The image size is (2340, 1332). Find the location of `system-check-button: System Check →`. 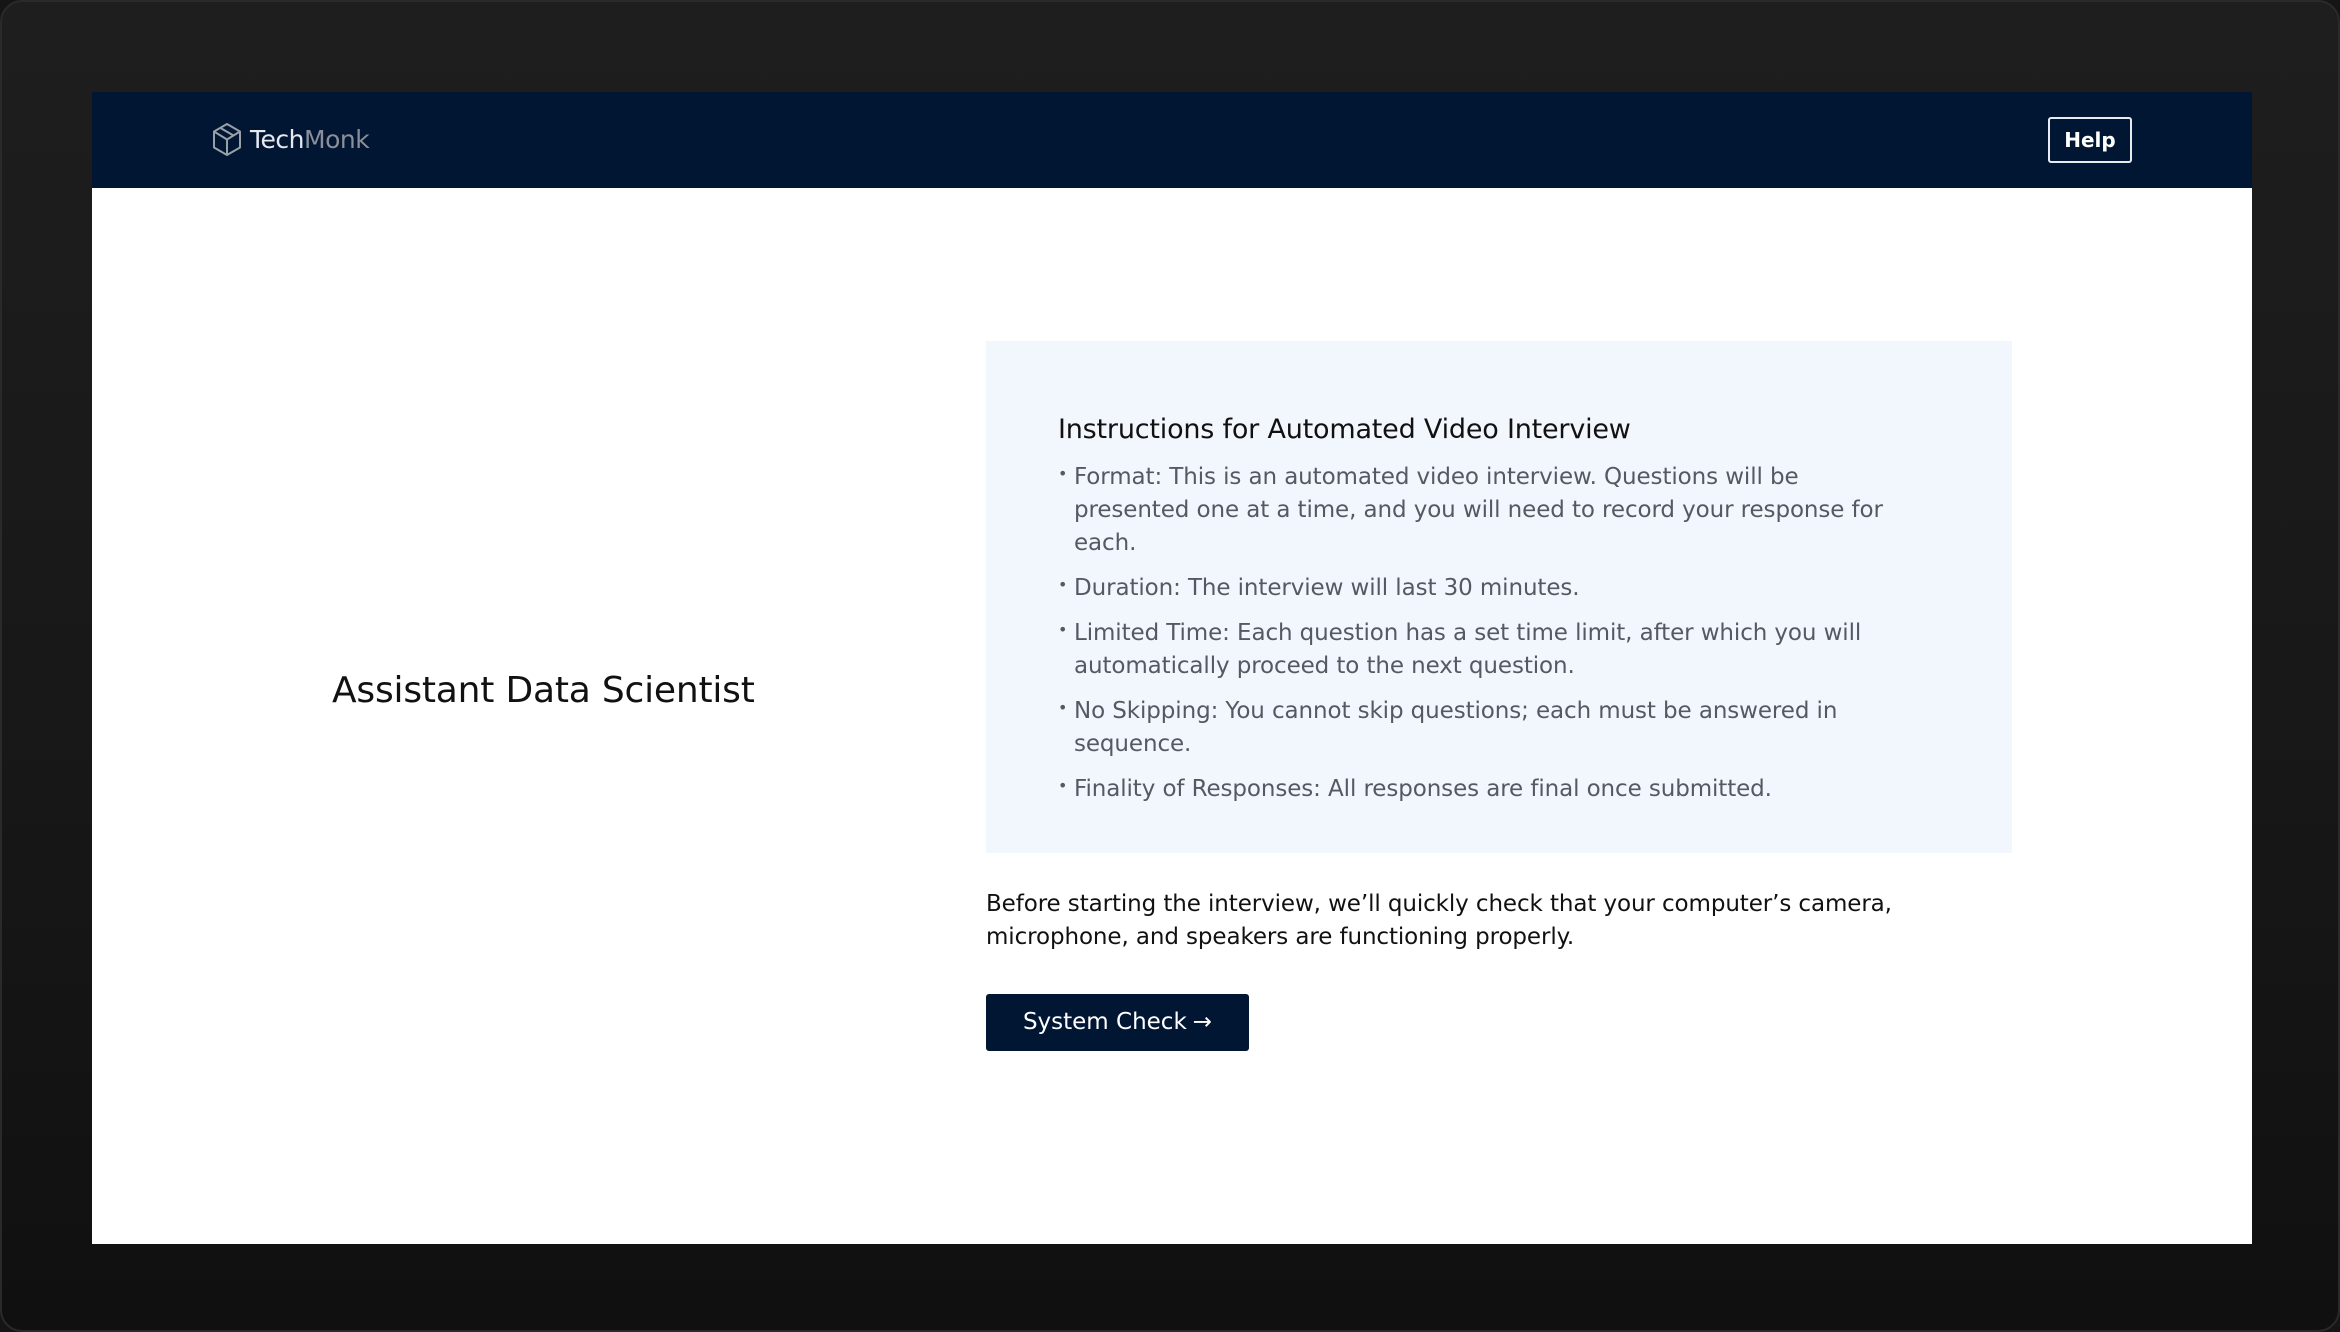

system-check-button: System Check → is located at coordinates (1117, 1022).